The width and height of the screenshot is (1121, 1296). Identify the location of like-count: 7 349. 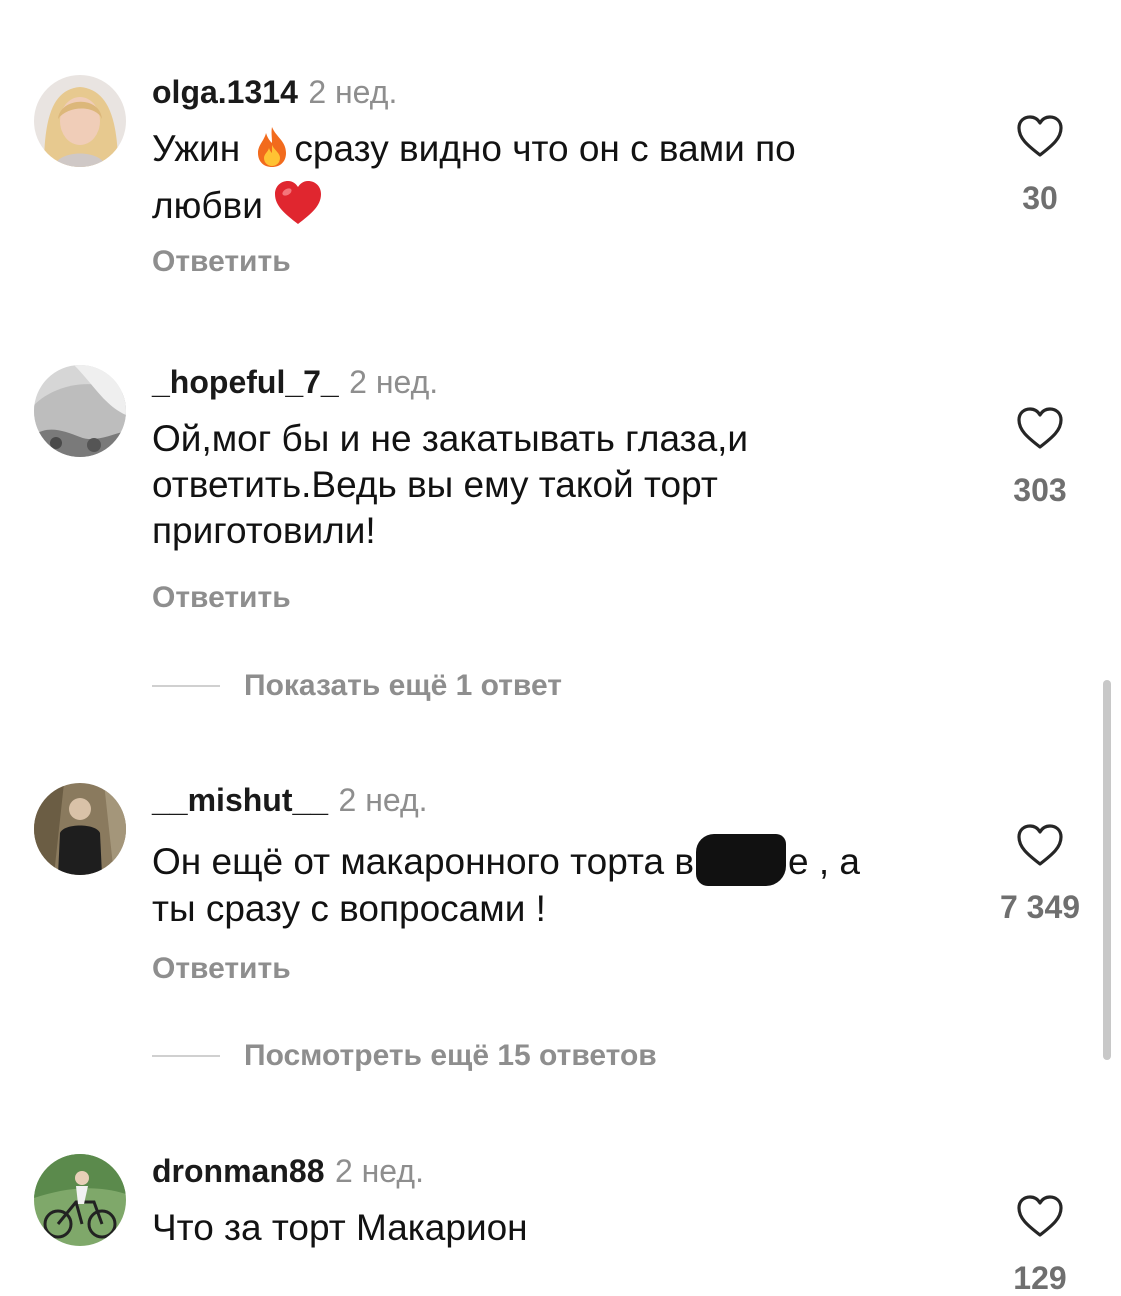
(1040, 907).